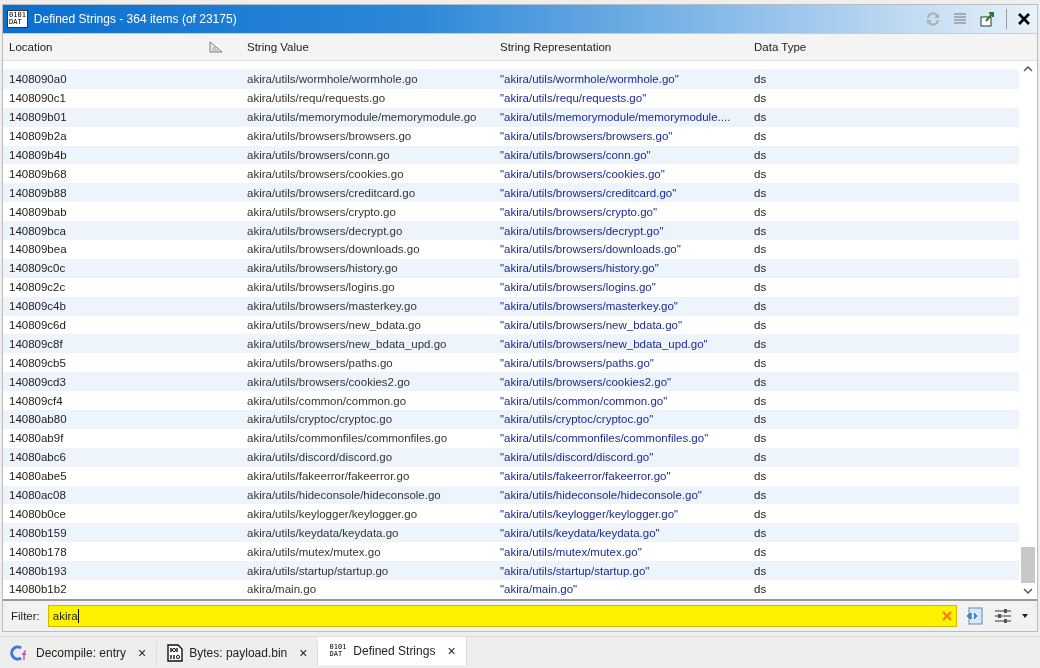 Image resolution: width=1040 pixels, height=668 pixels. What do you see at coordinates (591, 325) in the screenshot?
I see `table-cell-text: "akira/utils/browsers/new_bdata.go"` at bounding box center [591, 325].